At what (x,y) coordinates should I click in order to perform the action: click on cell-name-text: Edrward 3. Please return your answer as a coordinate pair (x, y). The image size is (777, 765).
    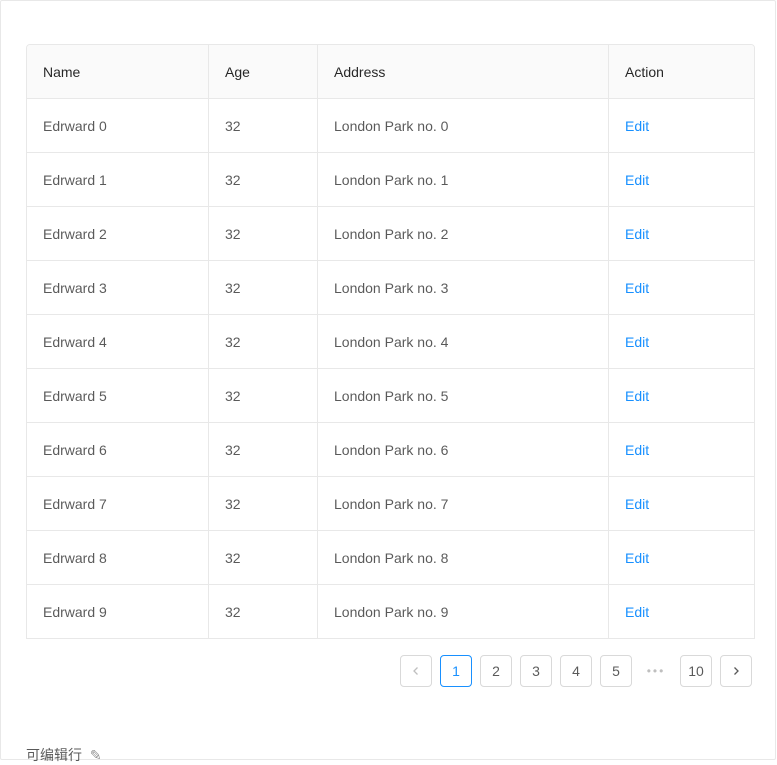
    Looking at the image, I should click on (75, 287).